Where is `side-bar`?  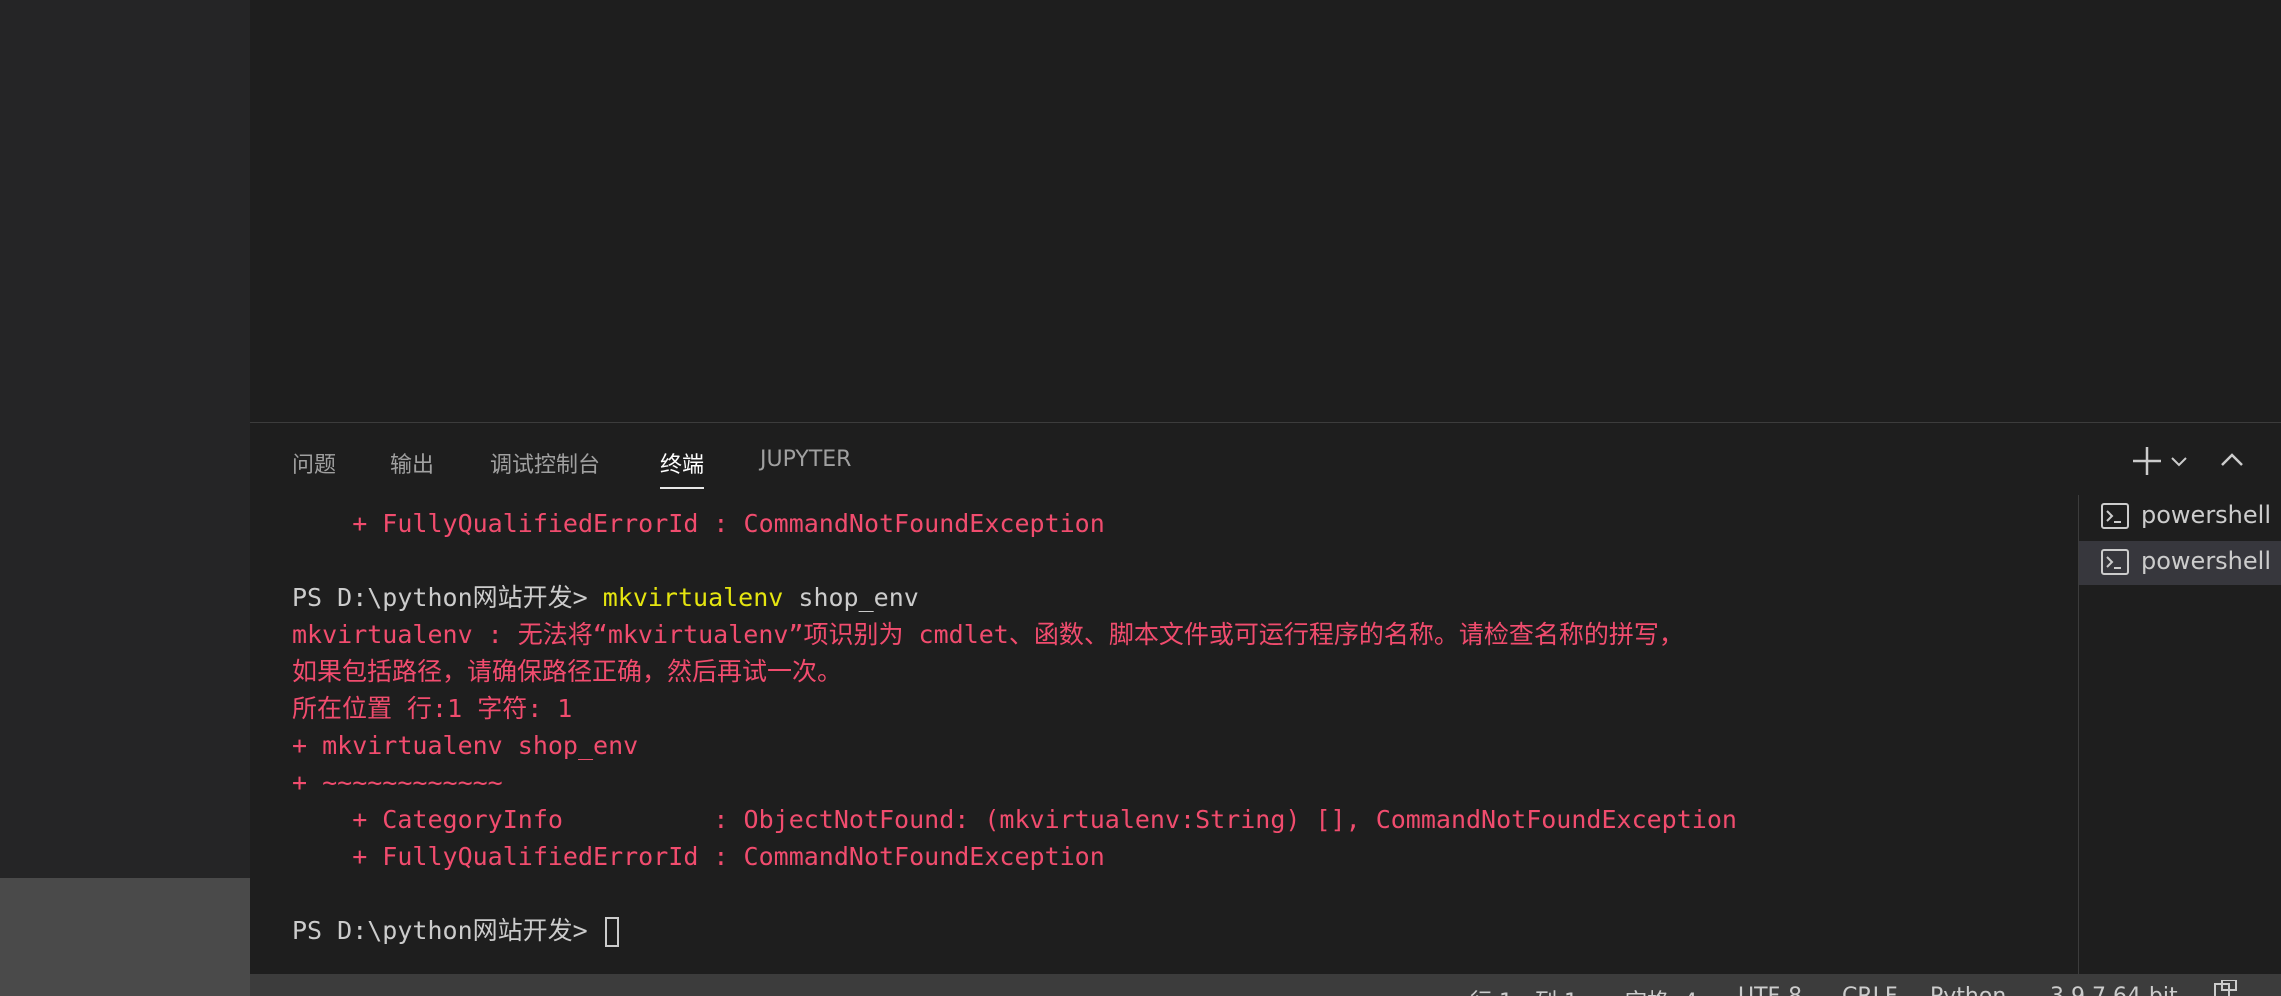 side-bar is located at coordinates (125, 439).